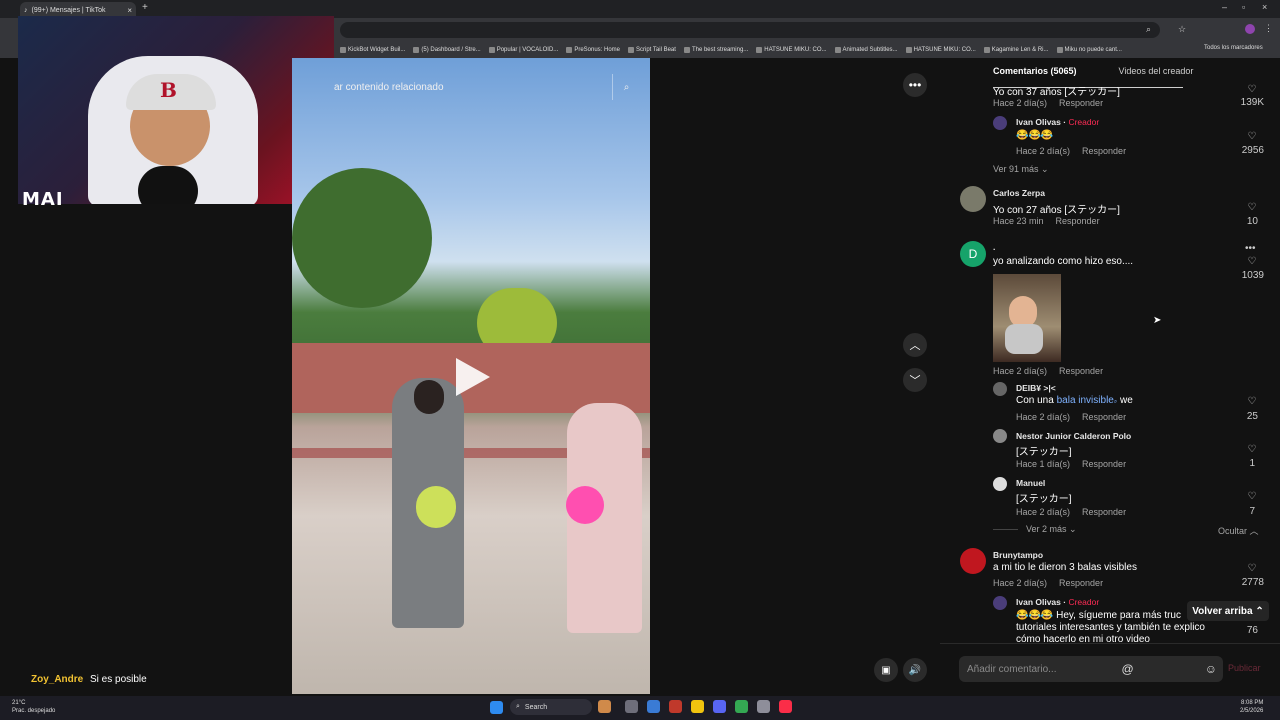 This screenshot has height=720, width=1280. I want to click on emoji-icon: ☺, so click(1211, 669).